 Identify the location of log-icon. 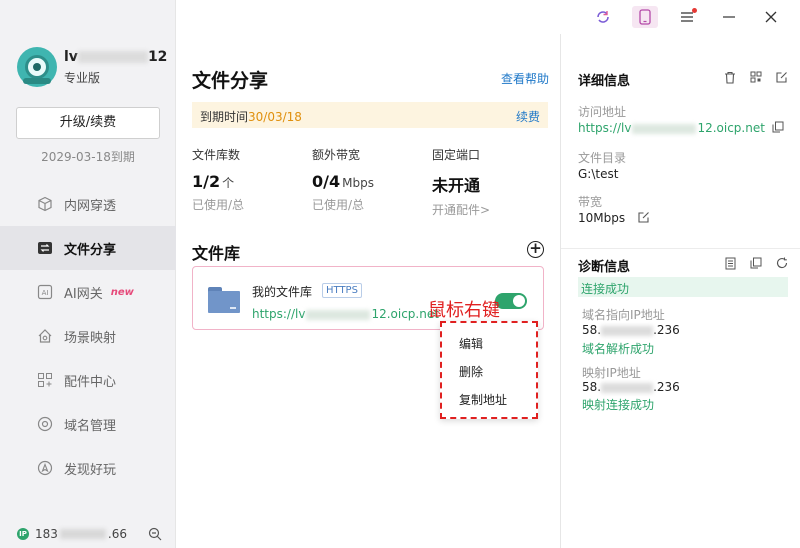
(730, 263).